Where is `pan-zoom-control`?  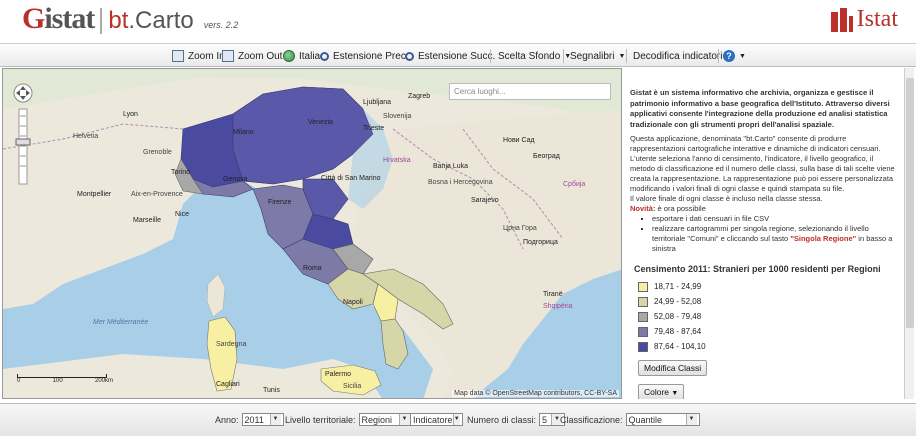 pan-zoom-control is located at coordinates (23, 136).